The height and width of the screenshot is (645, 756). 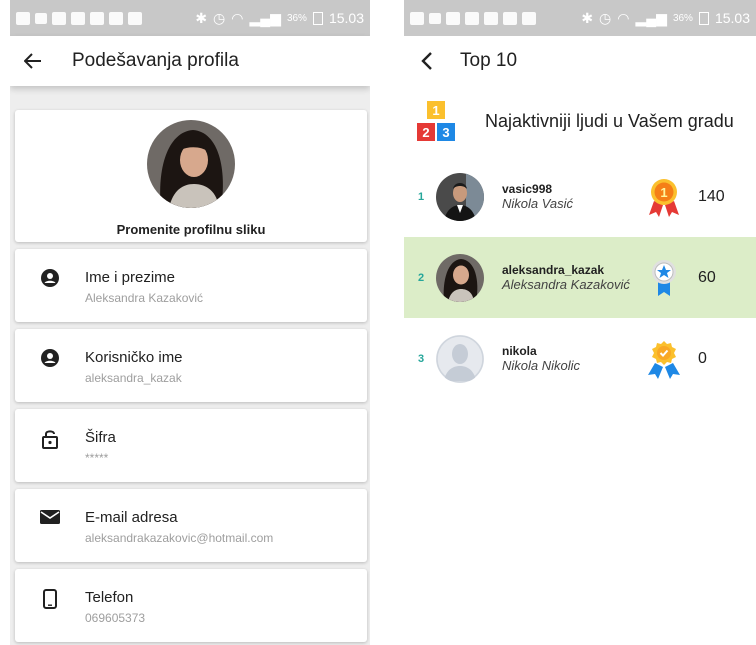 What do you see at coordinates (115, 618) in the screenshot?
I see `field-value: 069605373` at bounding box center [115, 618].